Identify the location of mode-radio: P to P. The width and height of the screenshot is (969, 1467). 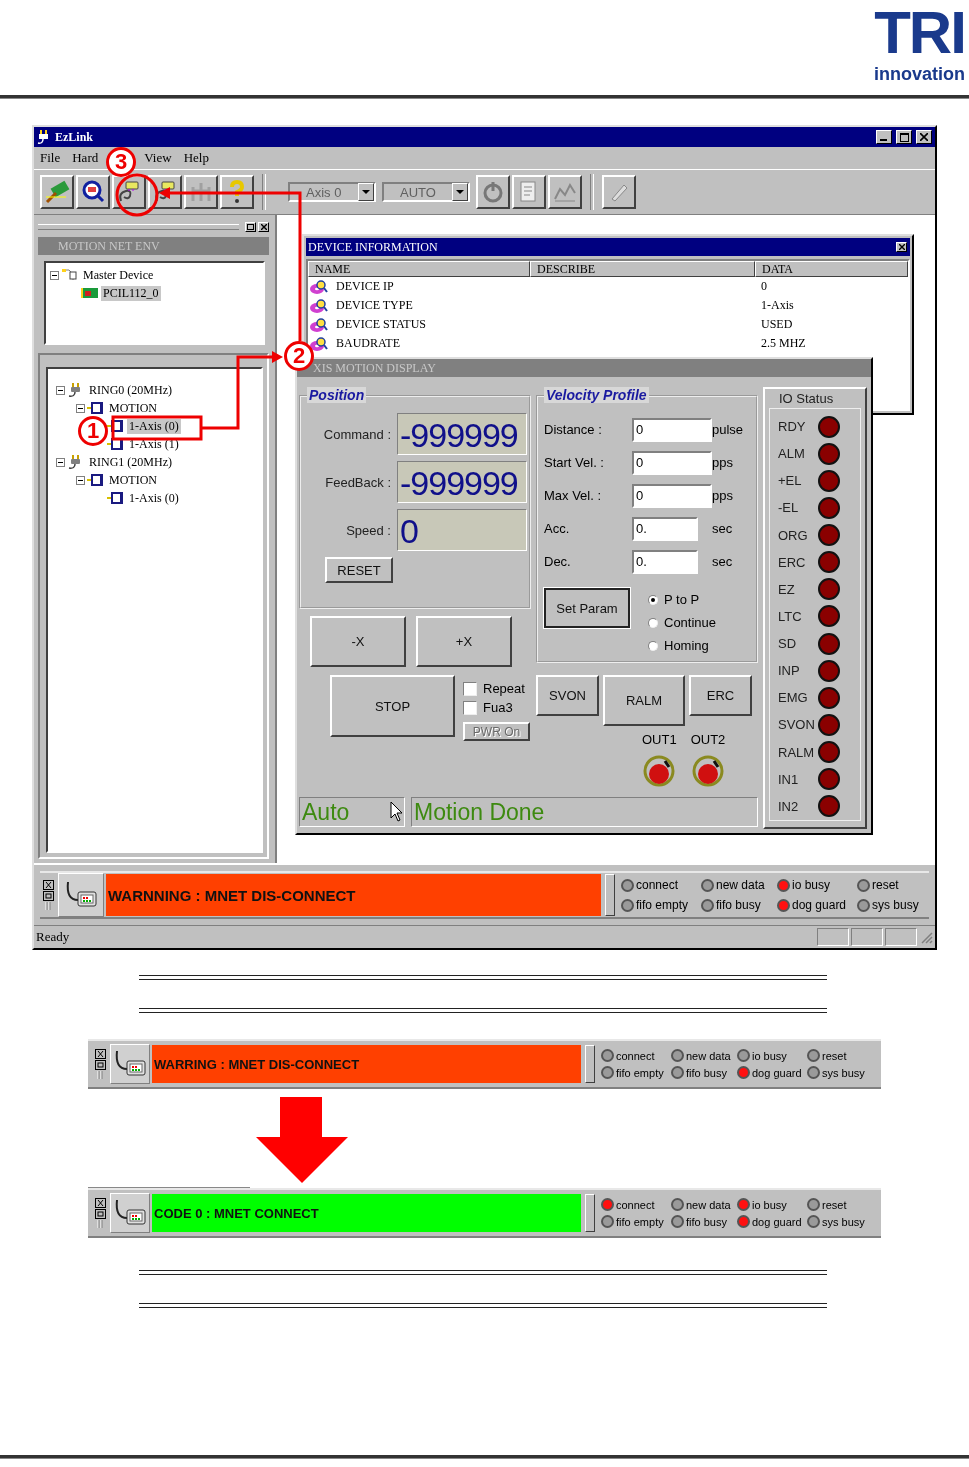
(682, 599).